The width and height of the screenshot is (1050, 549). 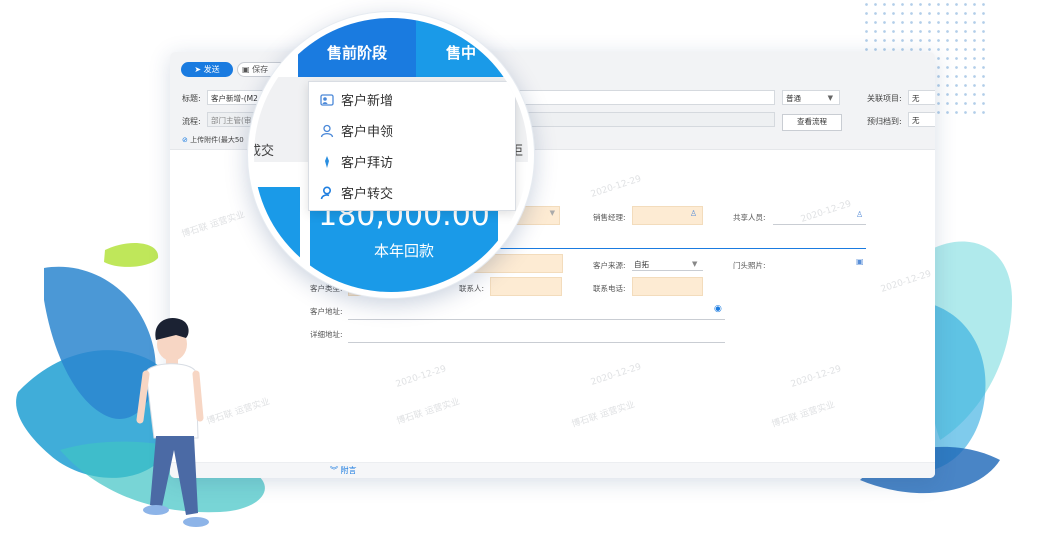 What do you see at coordinates (403, 251) in the screenshot?
I see `annual-payment-label: 本年回款` at bounding box center [403, 251].